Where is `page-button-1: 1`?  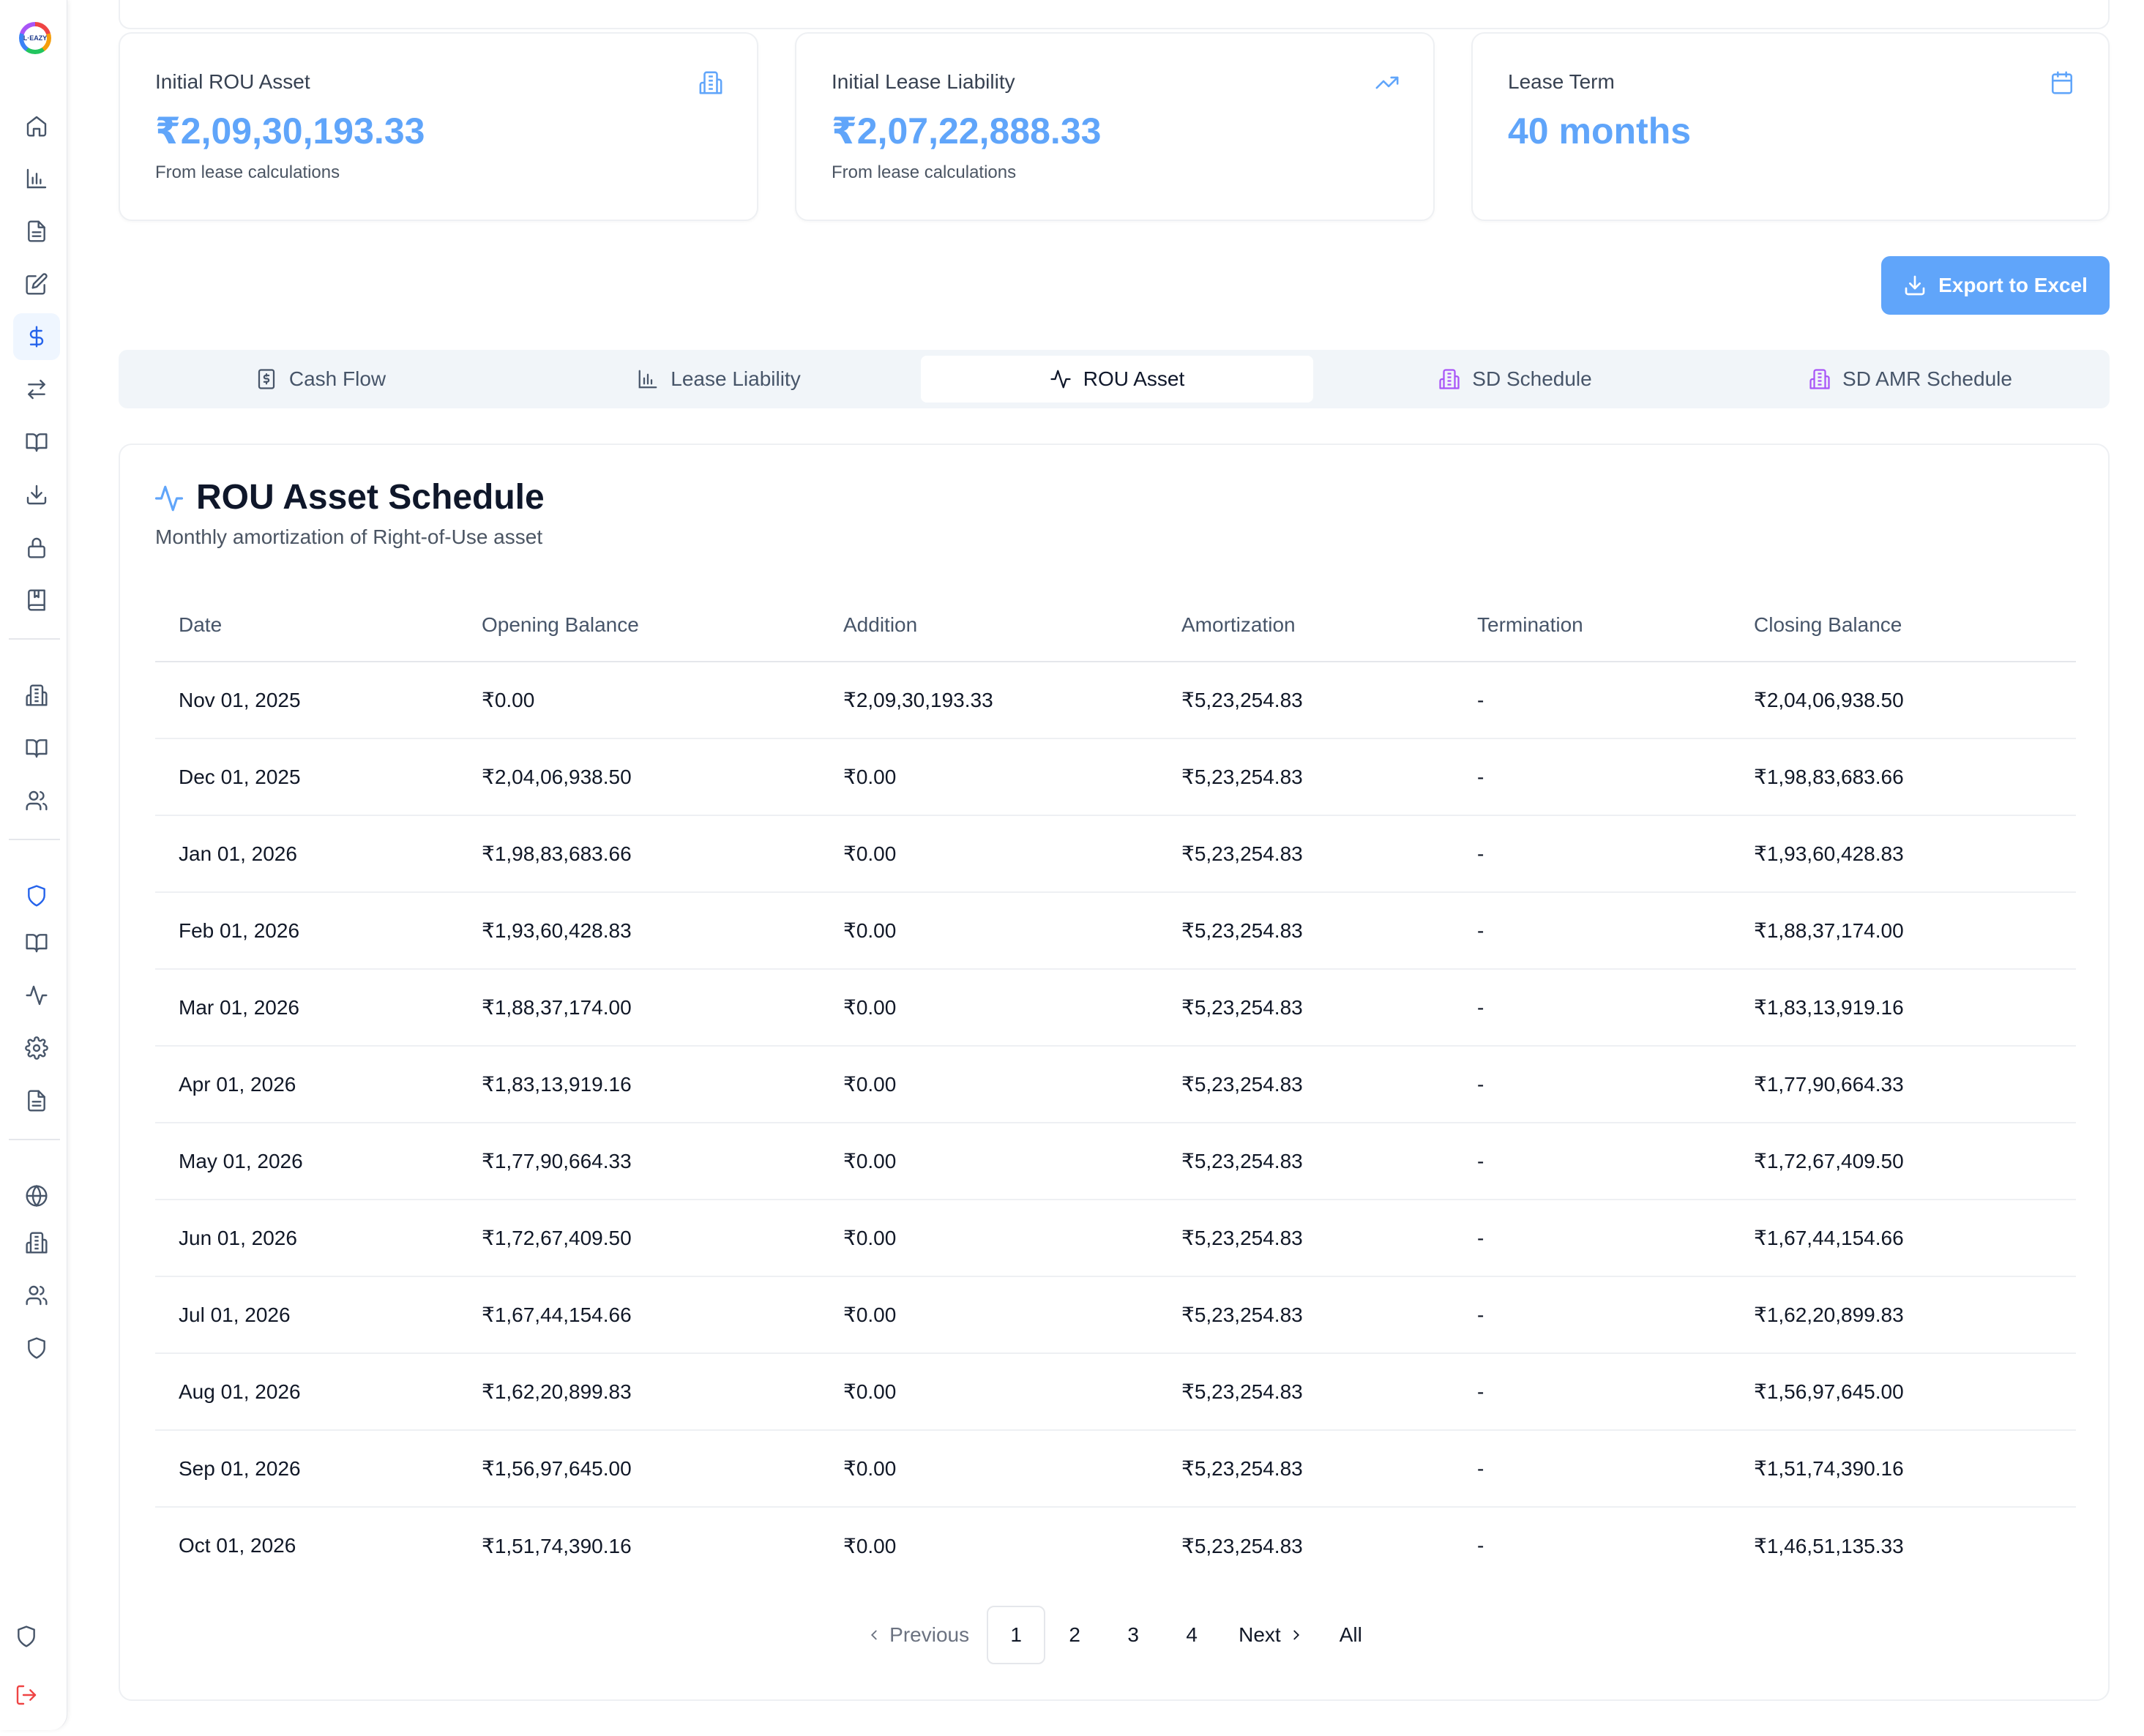
page-button-1: 1 is located at coordinates (1016, 1635).